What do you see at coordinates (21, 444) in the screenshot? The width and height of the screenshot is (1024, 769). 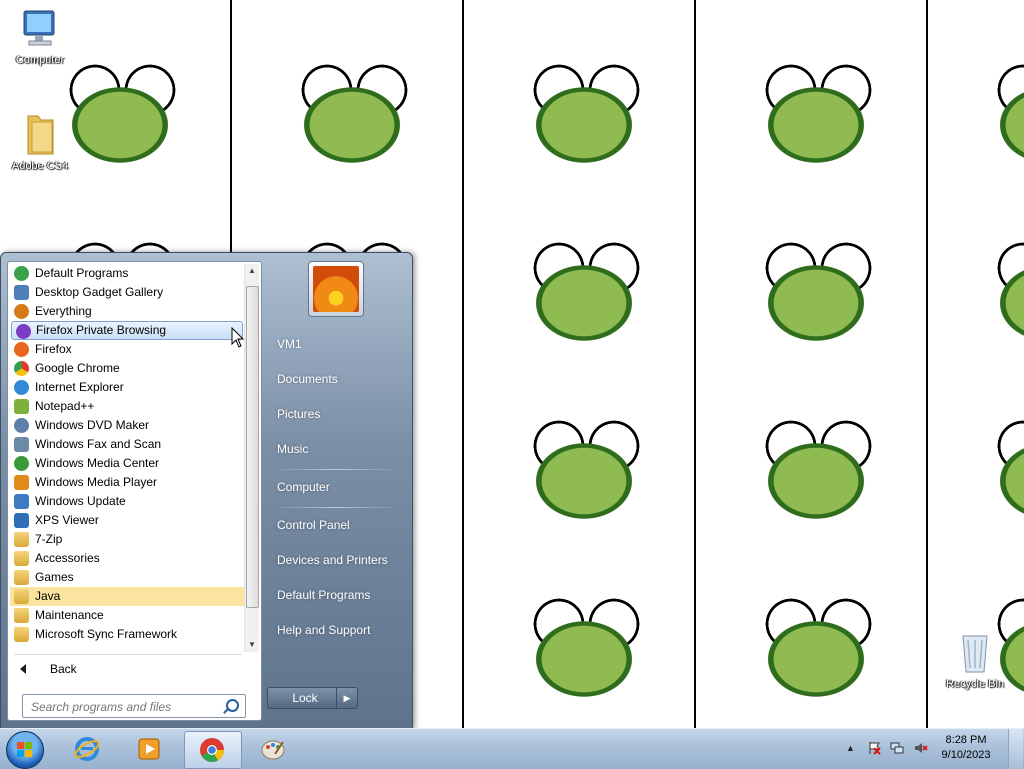 I see `fax-icon` at bounding box center [21, 444].